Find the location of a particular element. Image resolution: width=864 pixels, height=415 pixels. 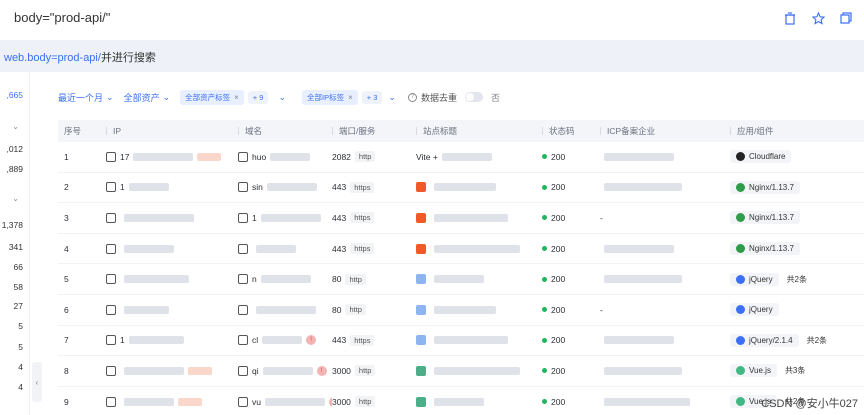

table-row: 7 1 cl ! 443 https 200 jQuery/2.1.4 共2条 is located at coordinates (461, 341).